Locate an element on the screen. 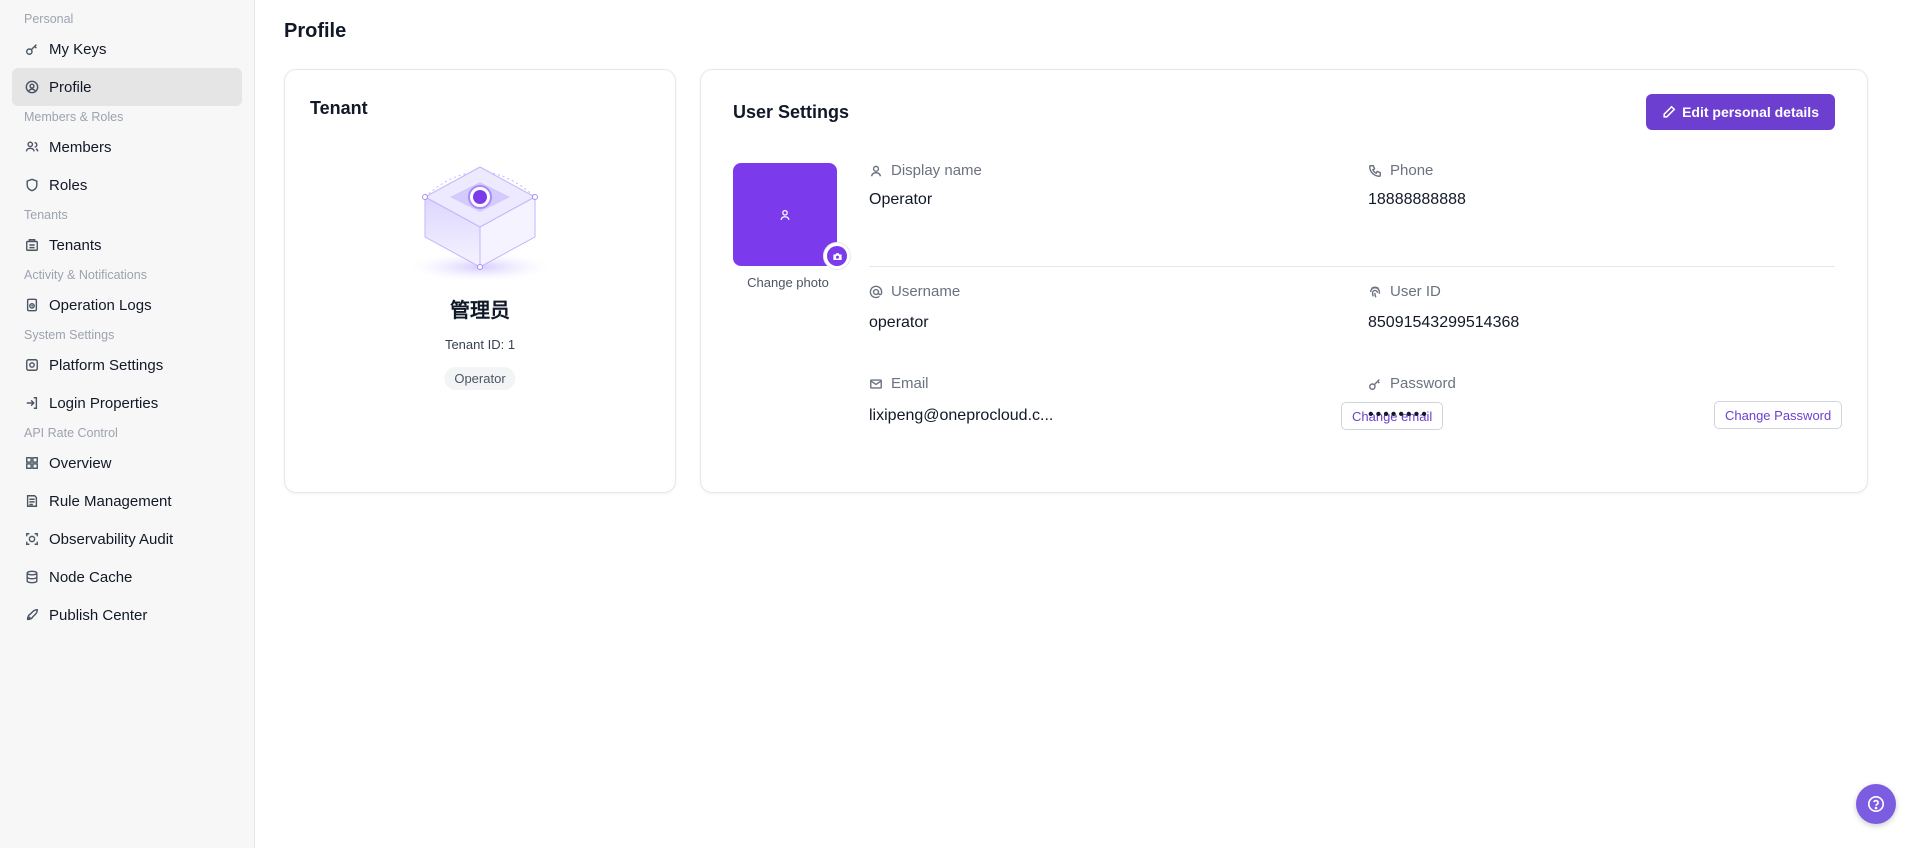 This screenshot has height=848, width=1920. sidebar-item-label: Operation Logs is located at coordinates (100, 305).